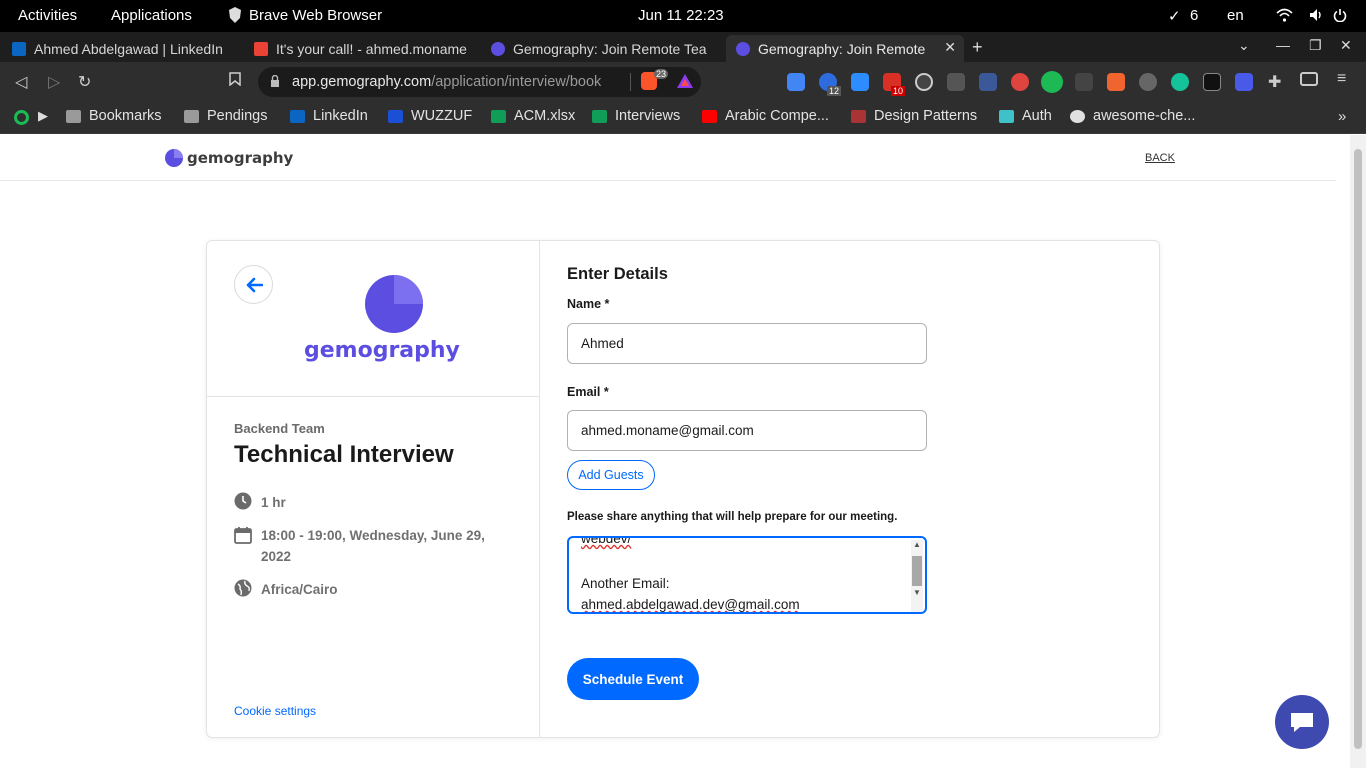 The image size is (1366, 768). Describe the element at coordinates (382, 350) in the screenshot. I see `event-logo-text: gemography` at that location.